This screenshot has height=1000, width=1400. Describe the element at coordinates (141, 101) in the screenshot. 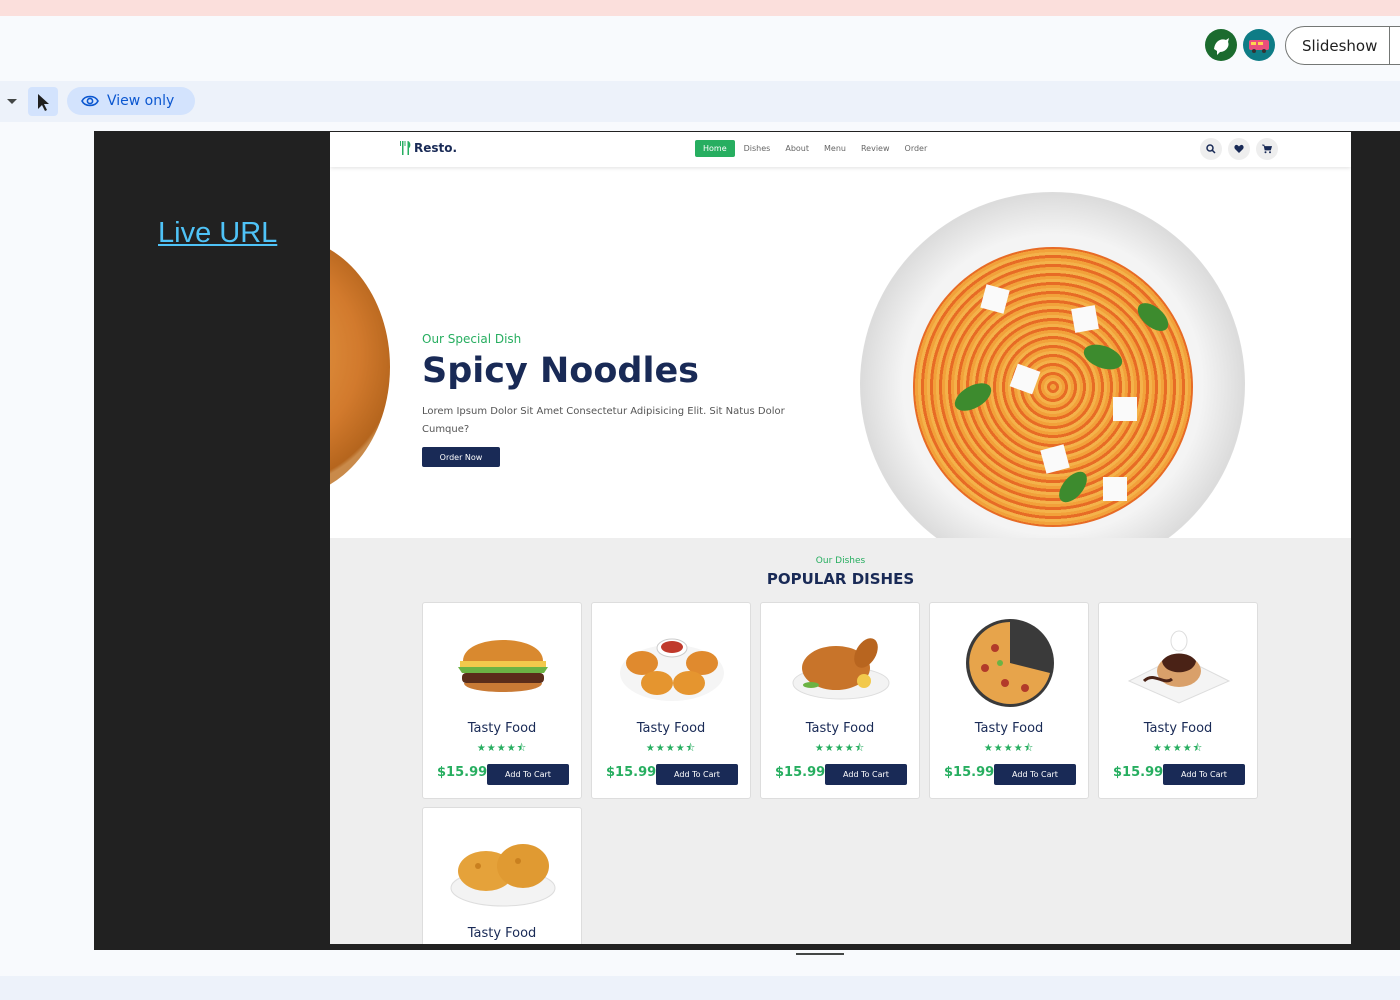

I see `view-only-label: View only` at that location.